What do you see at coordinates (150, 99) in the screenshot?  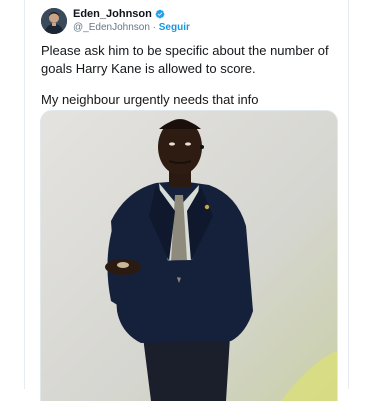 I see `tweet-paragraph-2: My neighbour urgently needs that info` at bounding box center [150, 99].